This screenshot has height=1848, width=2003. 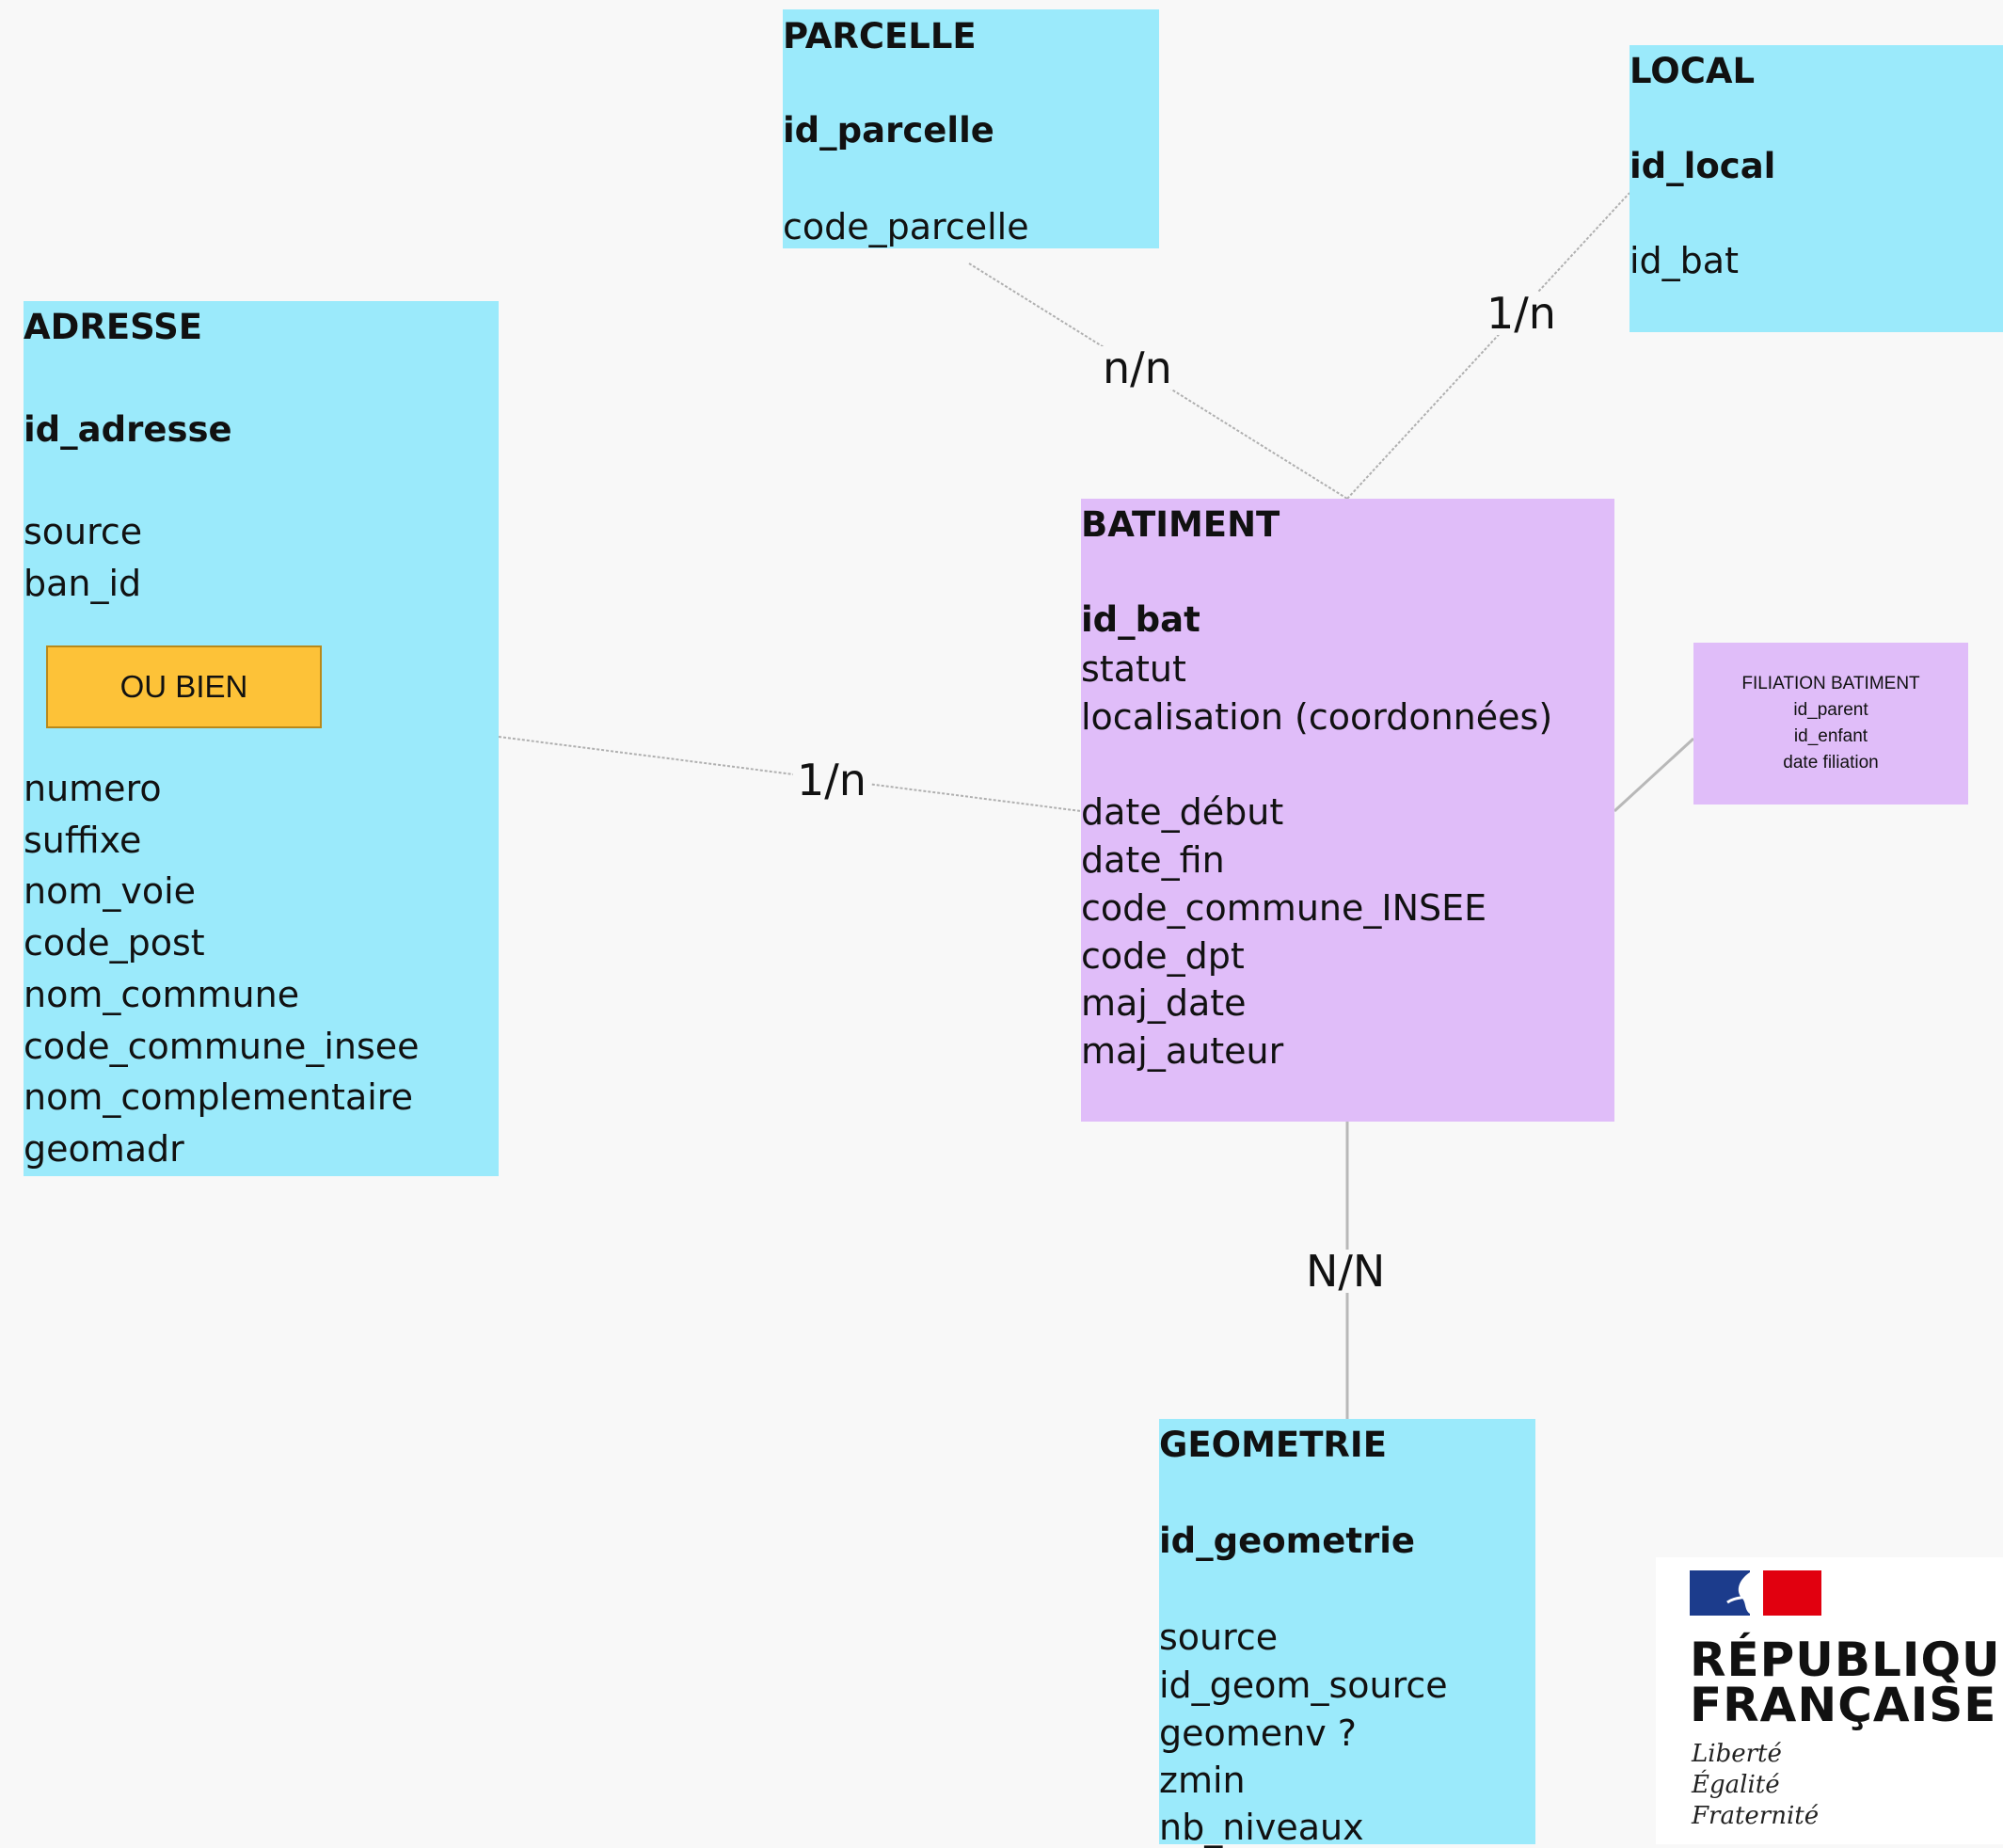 What do you see at coordinates (1140, 619) in the screenshot?
I see `primary-key: id_bat` at bounding box center [1140, 619].